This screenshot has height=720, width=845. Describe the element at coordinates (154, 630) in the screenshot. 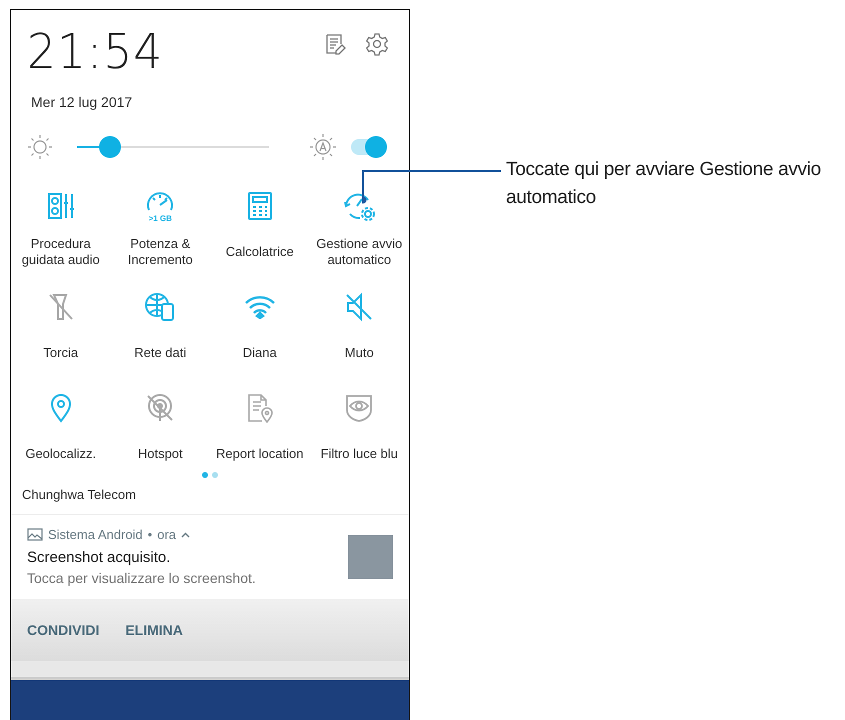

I see `notification-action: ELIMINA` at that location.